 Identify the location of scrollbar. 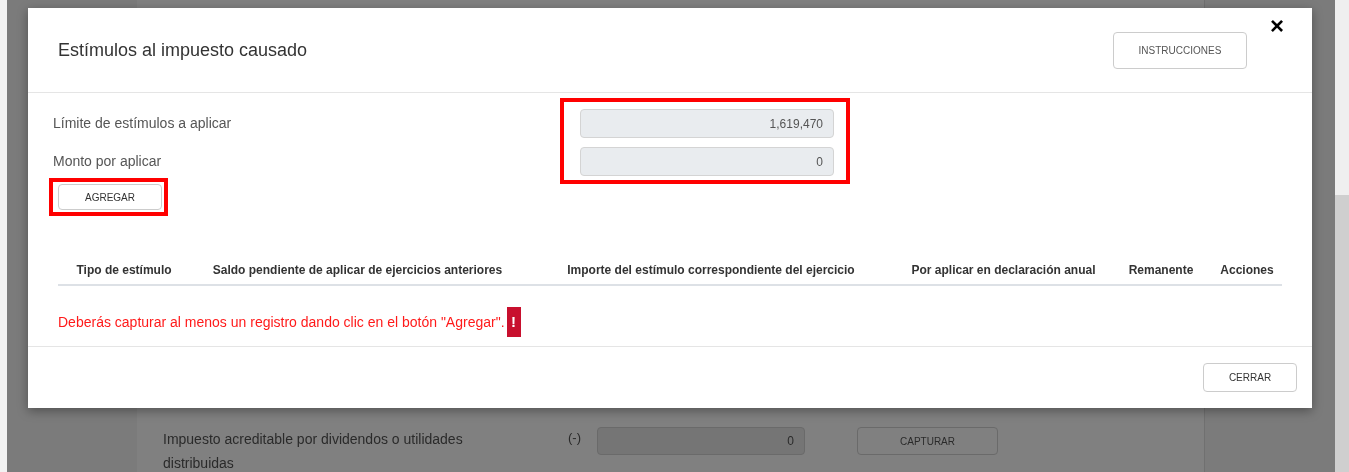
(1342, 236).